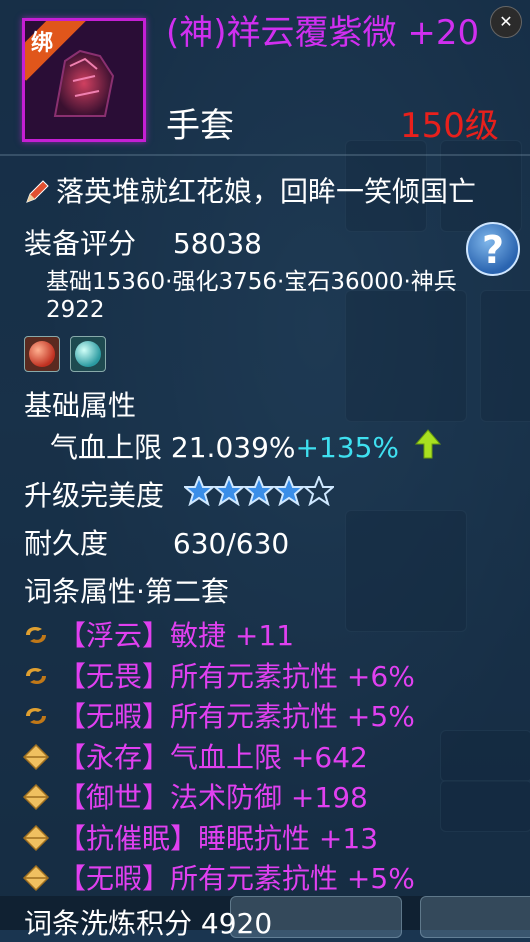  What do you see at coordinates (475, 917) in the screenshot?
I see `bottom-button-right` at bounding box center [475, 917].